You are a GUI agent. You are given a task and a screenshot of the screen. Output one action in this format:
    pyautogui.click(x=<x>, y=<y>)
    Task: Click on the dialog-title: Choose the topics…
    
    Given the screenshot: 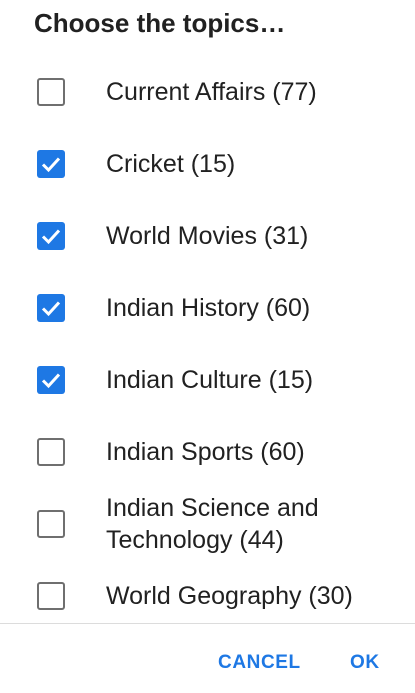 What is the action you would take?
    pyautogui.click(x=160, y=23)
    